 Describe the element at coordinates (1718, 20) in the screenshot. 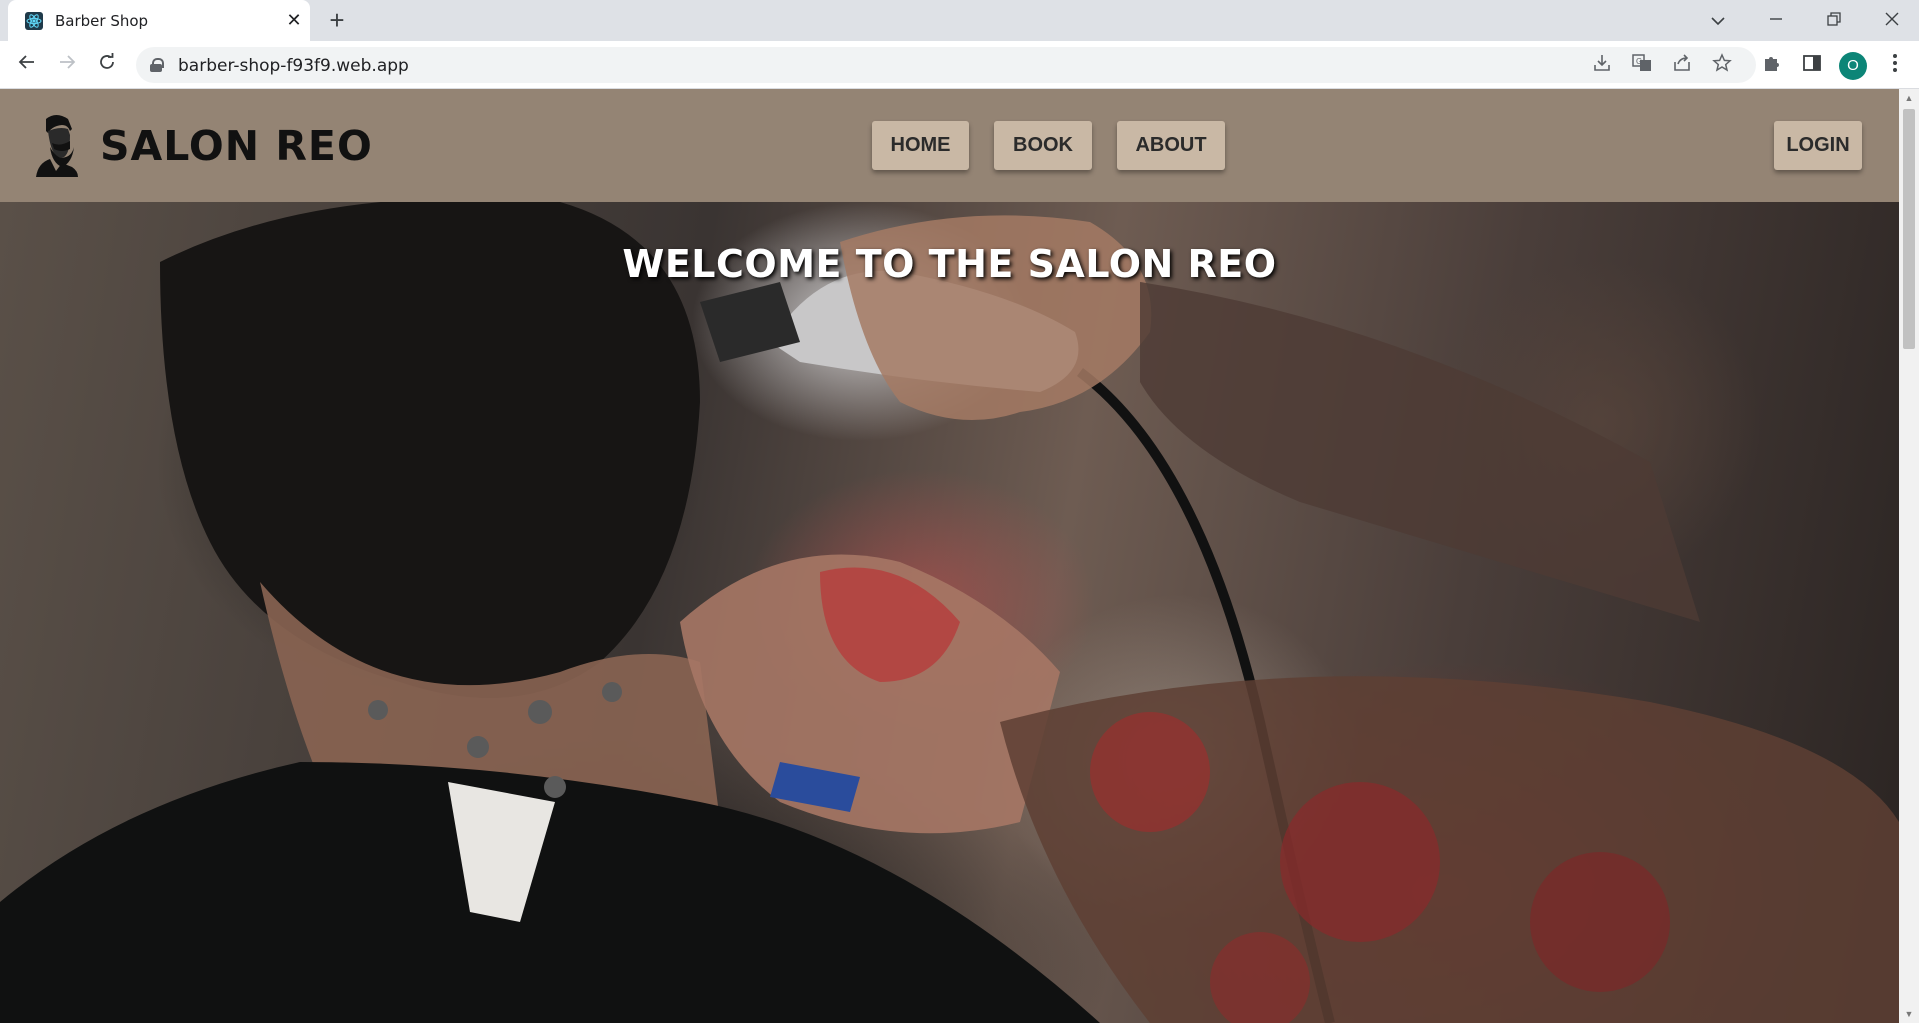

I see `chevron-down-icon` at that location.